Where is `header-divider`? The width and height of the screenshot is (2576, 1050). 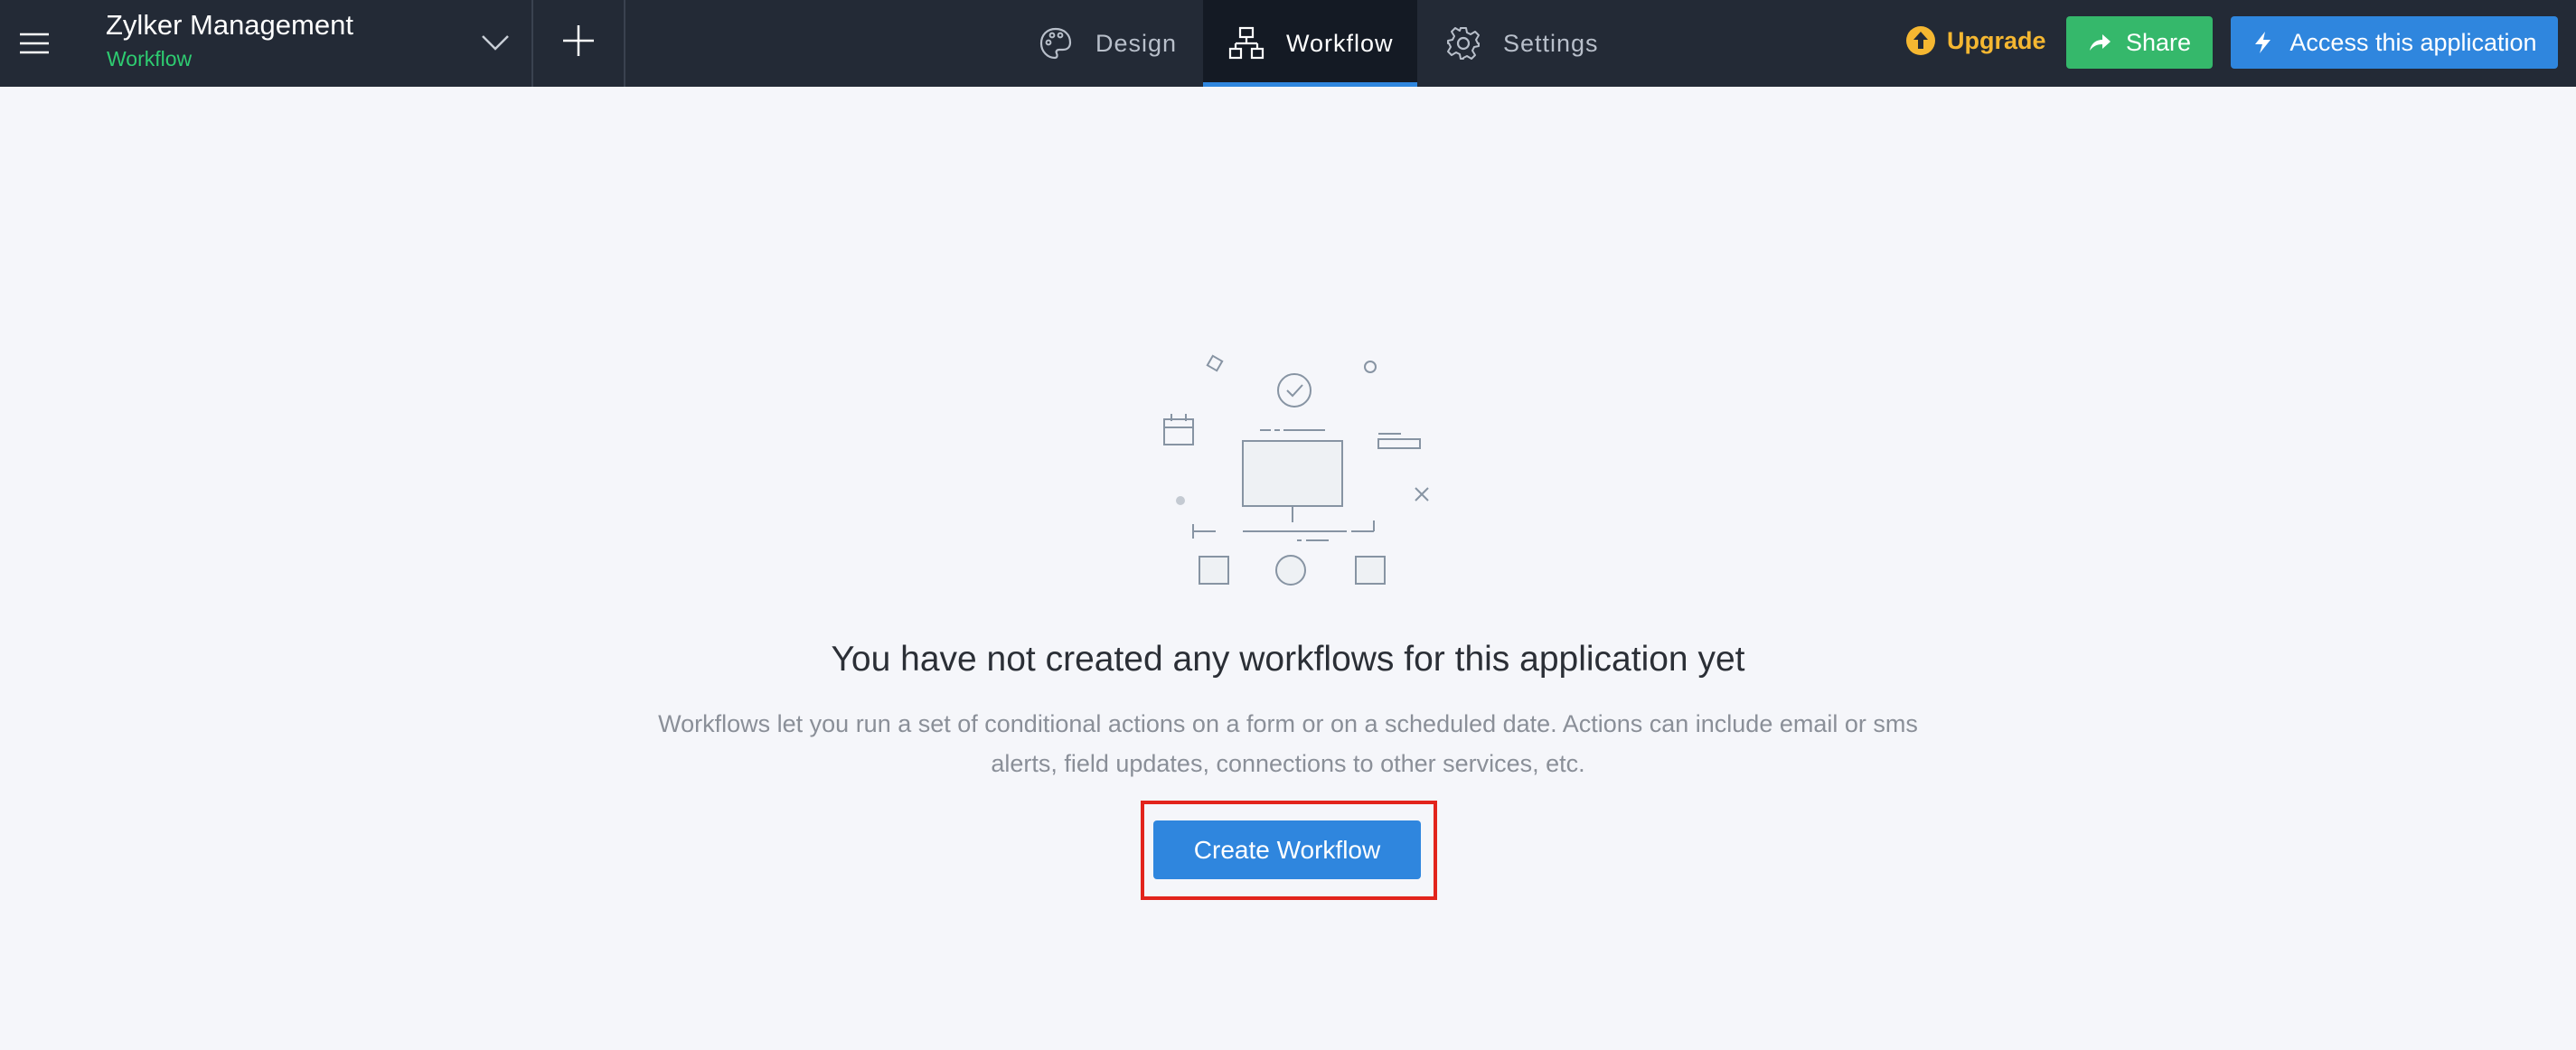
header-divider is located at coordinates (624, 43).